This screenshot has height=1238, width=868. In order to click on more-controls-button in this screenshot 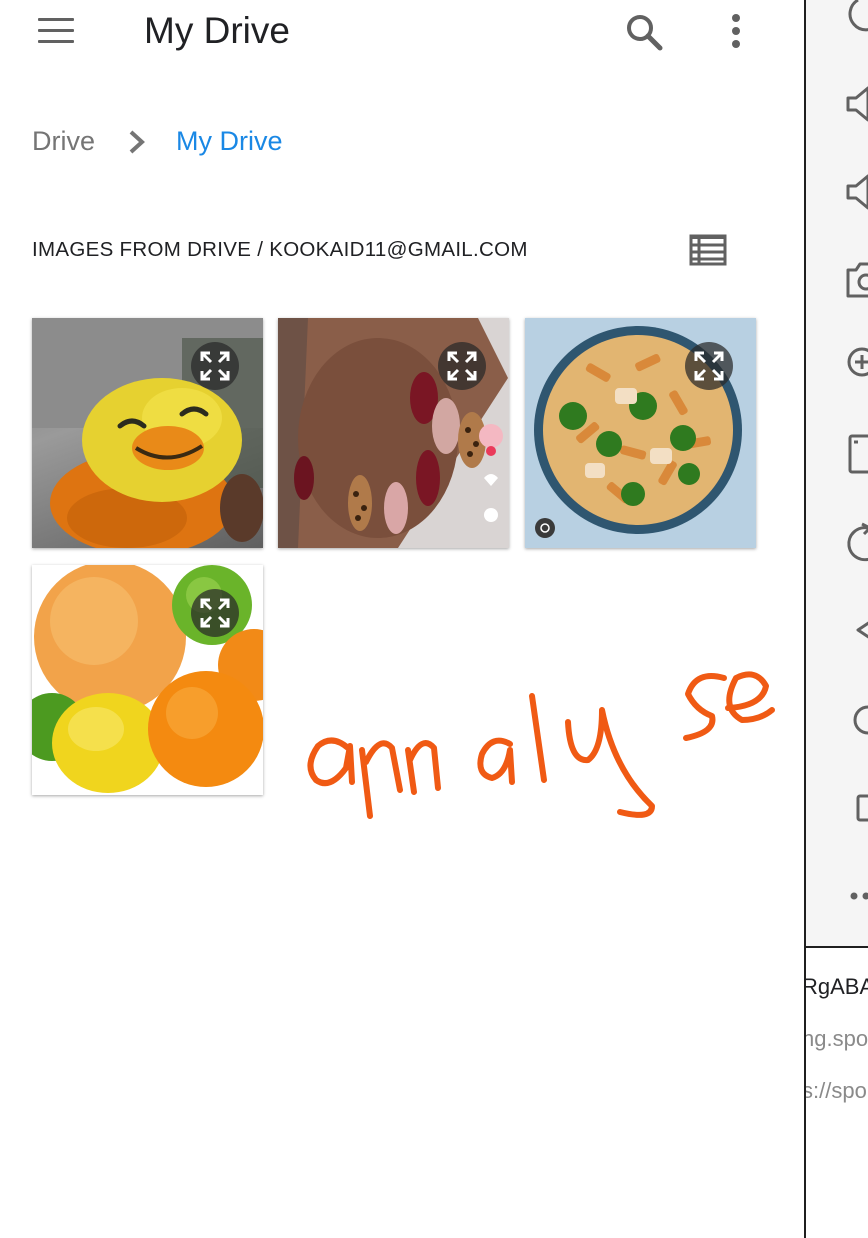, I will do `click(857, 896)`.